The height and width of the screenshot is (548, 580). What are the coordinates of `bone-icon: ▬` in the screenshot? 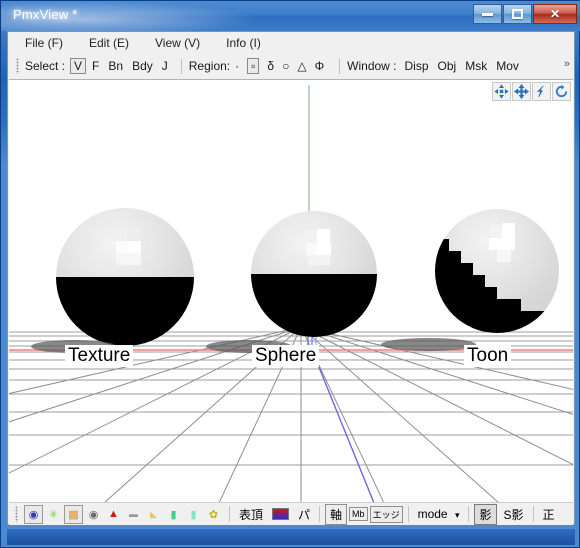 It's located at (133, 514).